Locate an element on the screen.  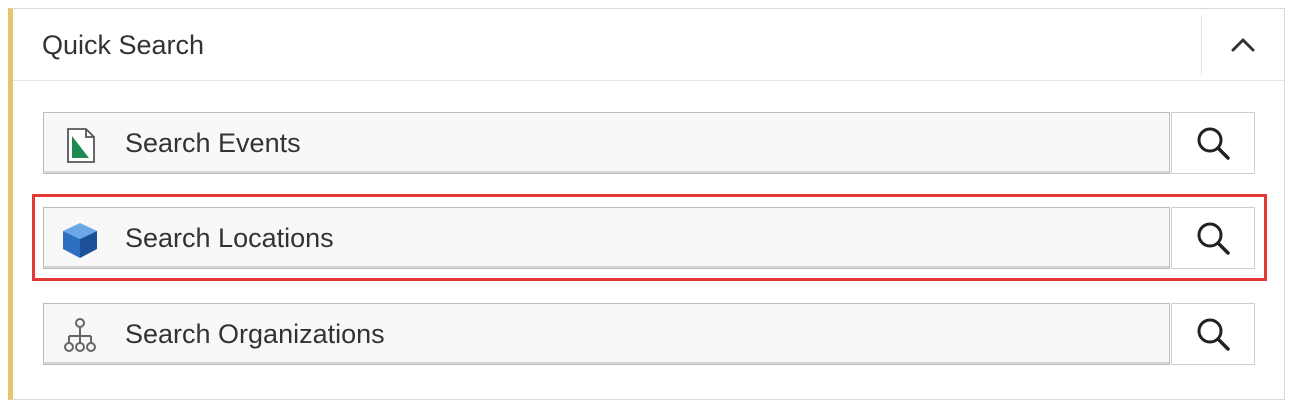
chevron-up-icon is located at coordinates (1243, 45).